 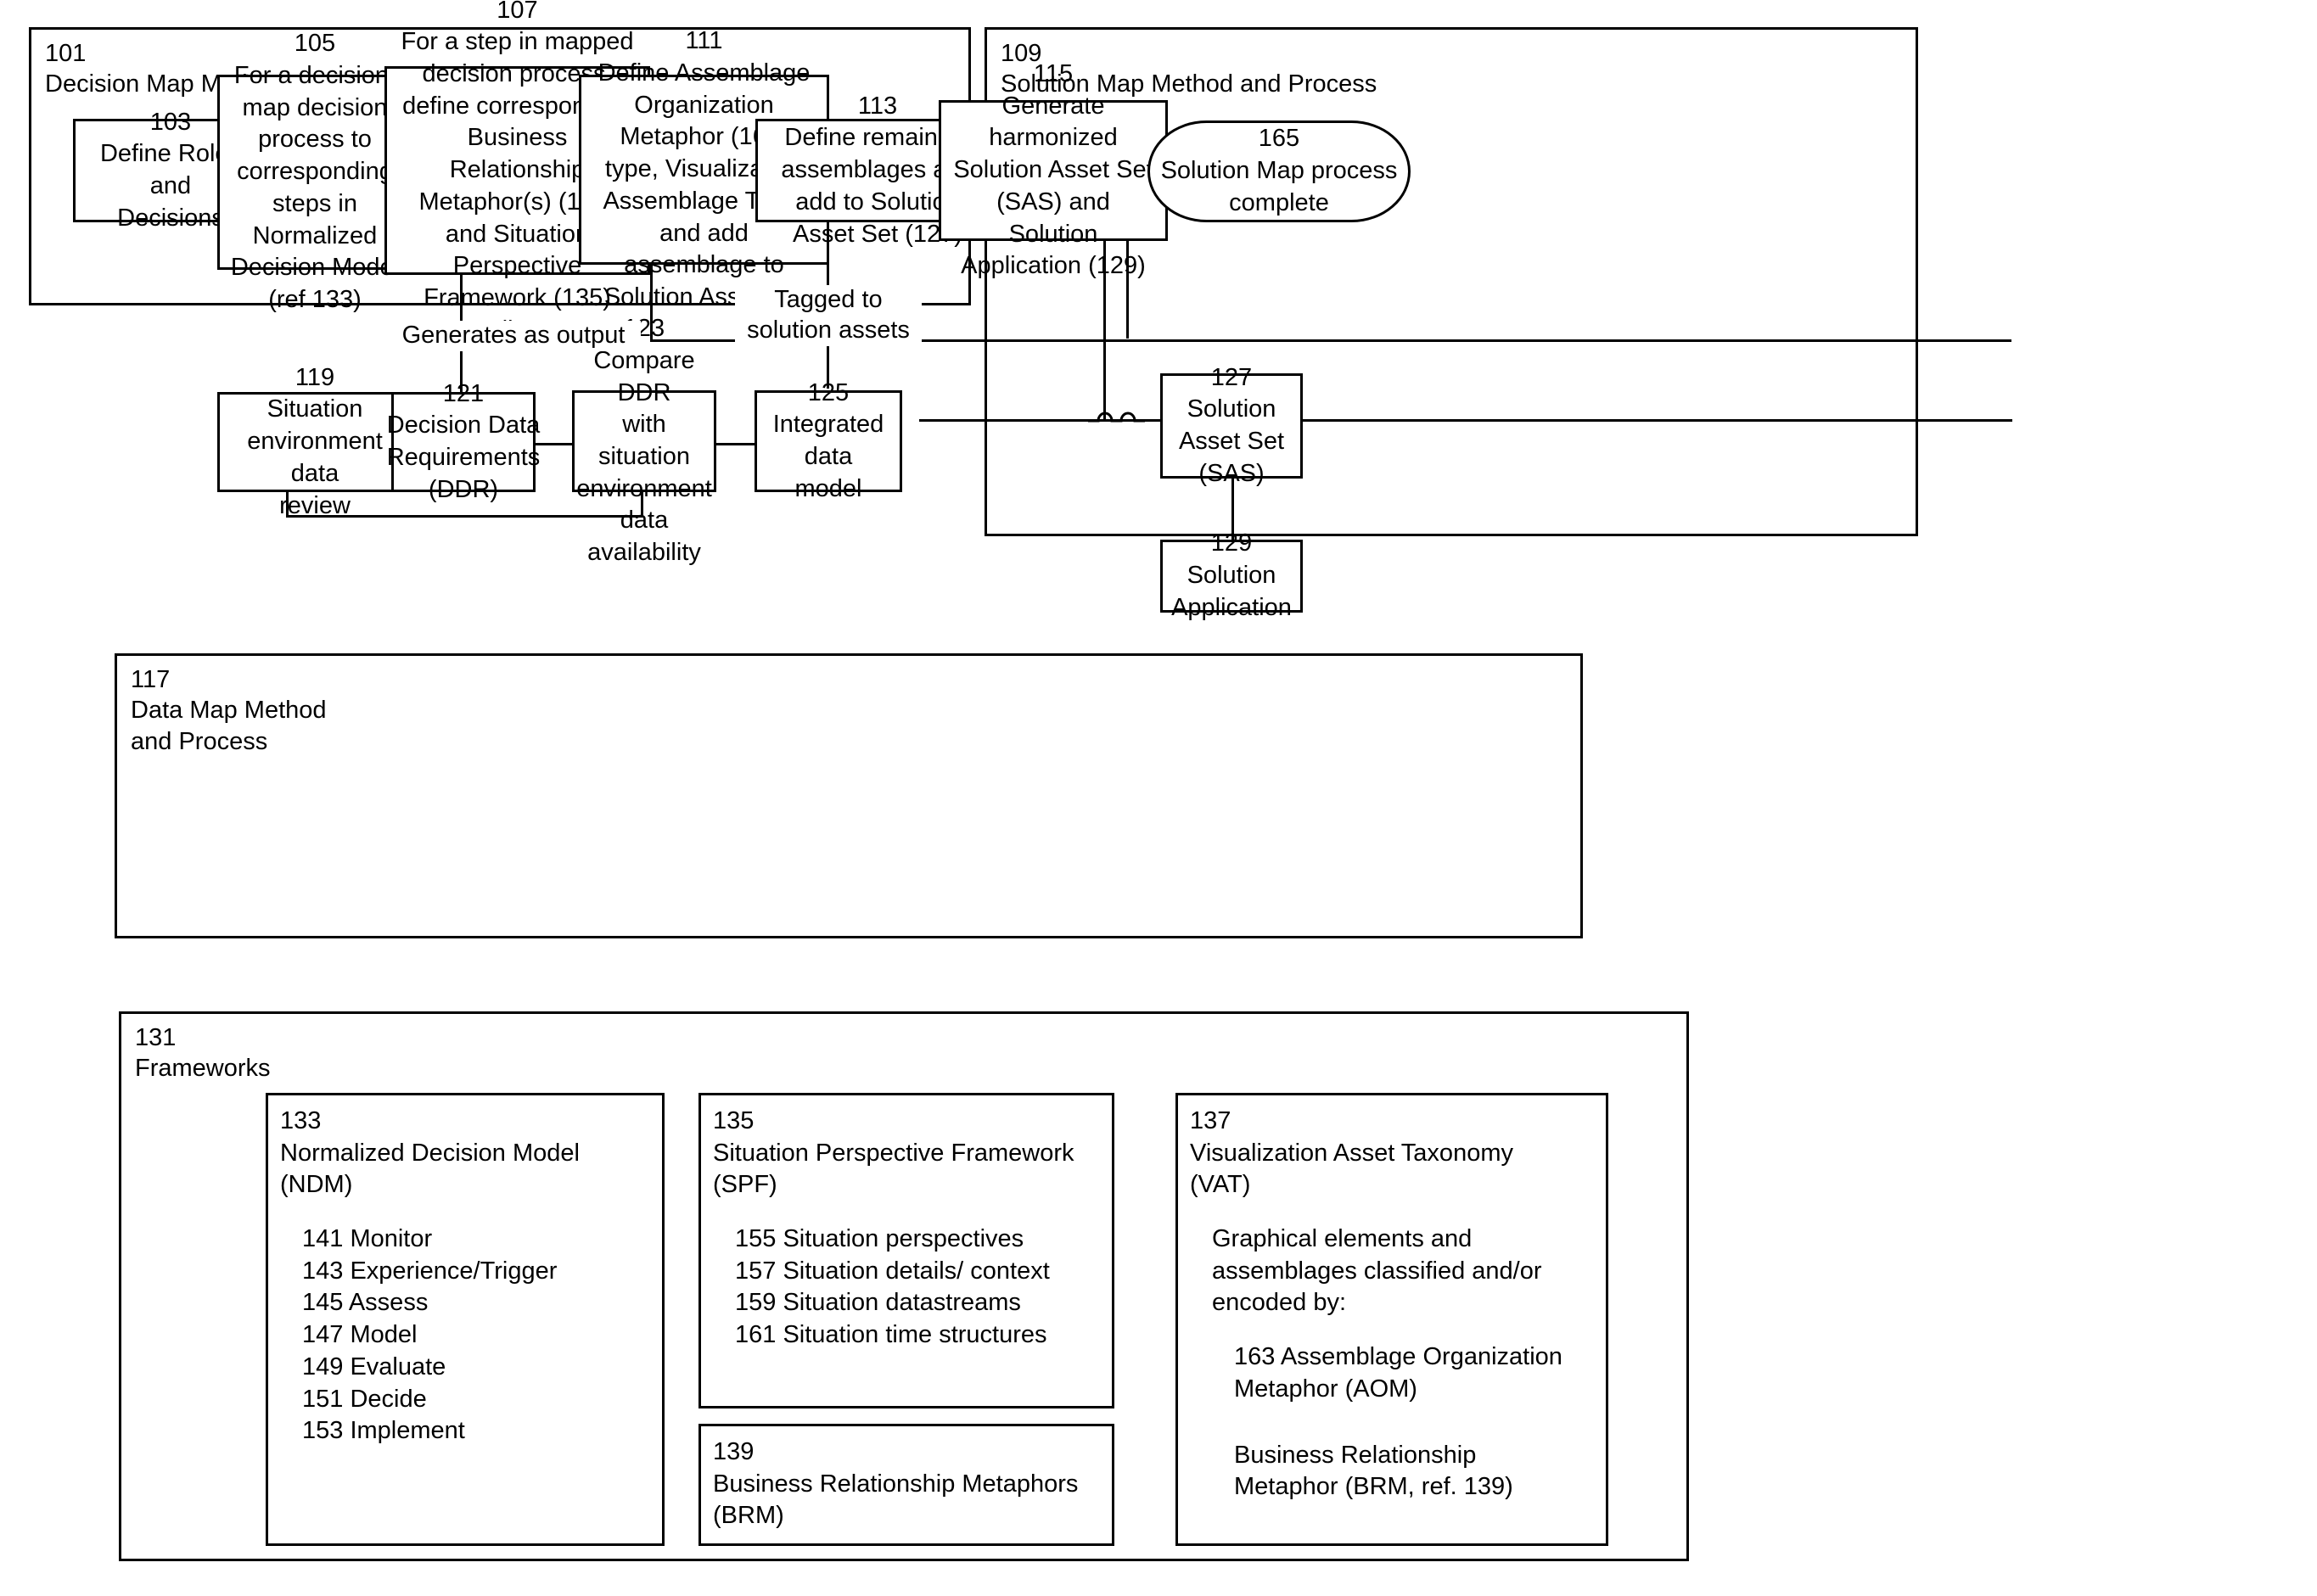 What do you see at coordinates (1351, 1169) in the screenshot?
I see `framework-137-title: Visualization Asset Taxonomy (VAT)` at bounding box center [1351, 1169].